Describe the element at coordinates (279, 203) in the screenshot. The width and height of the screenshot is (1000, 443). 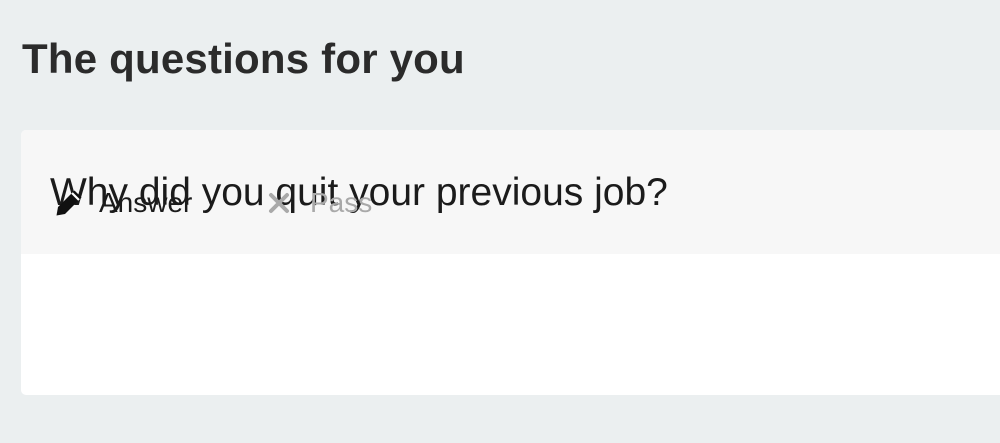
I see `x-icon` at that location.